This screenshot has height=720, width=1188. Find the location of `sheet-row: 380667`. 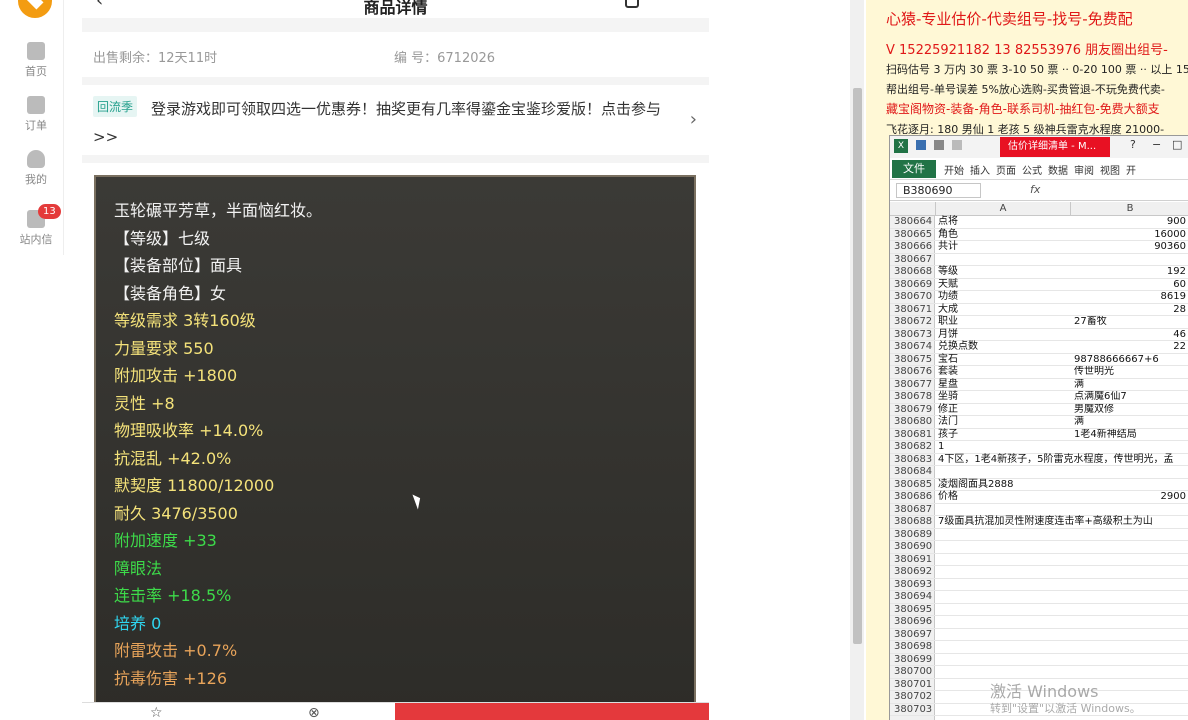

sheet-row: 380667 is located at coordinates (1039, 260).